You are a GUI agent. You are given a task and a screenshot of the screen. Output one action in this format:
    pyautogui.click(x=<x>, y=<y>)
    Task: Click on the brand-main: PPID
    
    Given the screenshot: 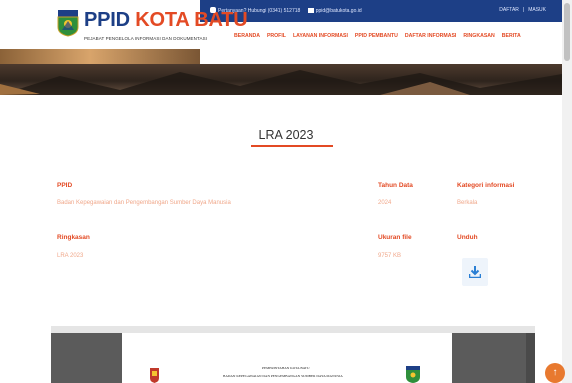 What is the action you would take?
    pyautogui.click(x=107, y=20)
    